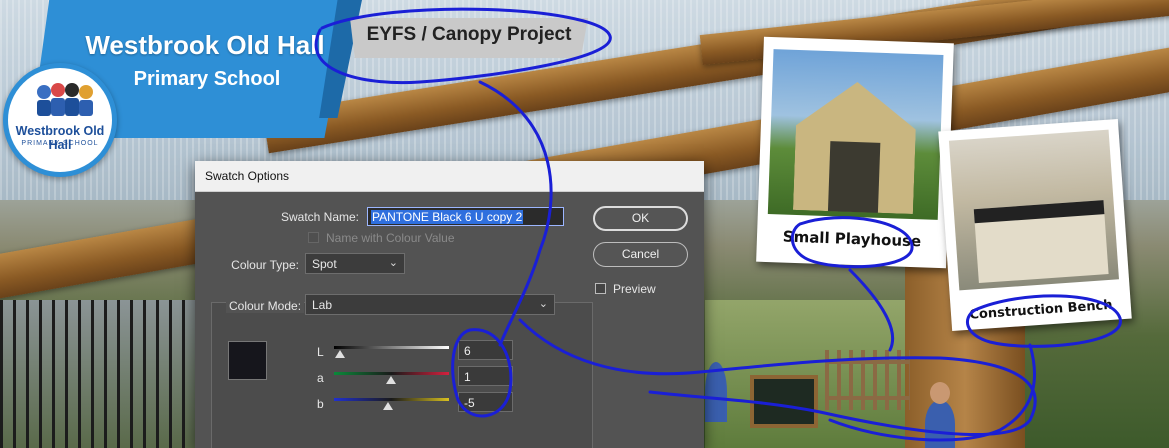  What do you see at coordinates (485, 376) in the screenshot?
I see `channel-a-input: 1` at bounding box center [485, 376].